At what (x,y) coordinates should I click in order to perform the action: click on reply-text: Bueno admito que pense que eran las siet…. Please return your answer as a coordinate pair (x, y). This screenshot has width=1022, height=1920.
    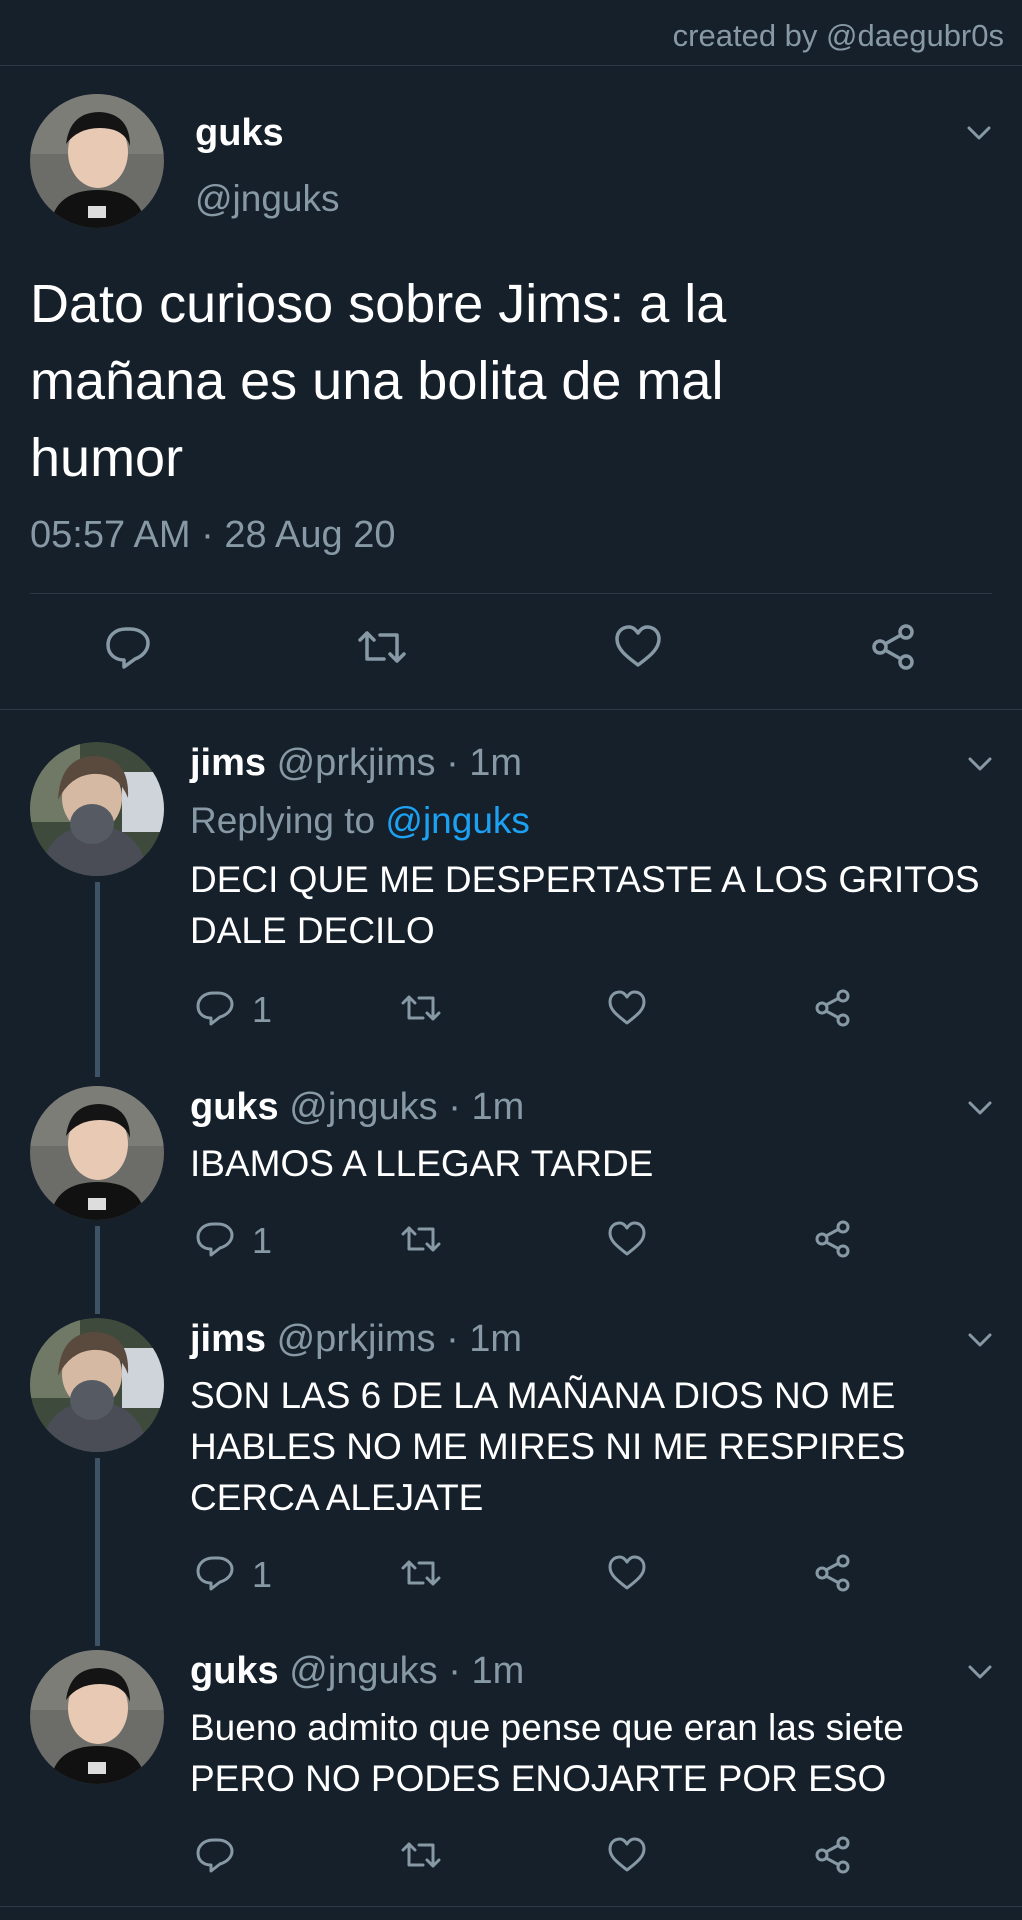
    Looking at the image, I should click on (595, 1753).